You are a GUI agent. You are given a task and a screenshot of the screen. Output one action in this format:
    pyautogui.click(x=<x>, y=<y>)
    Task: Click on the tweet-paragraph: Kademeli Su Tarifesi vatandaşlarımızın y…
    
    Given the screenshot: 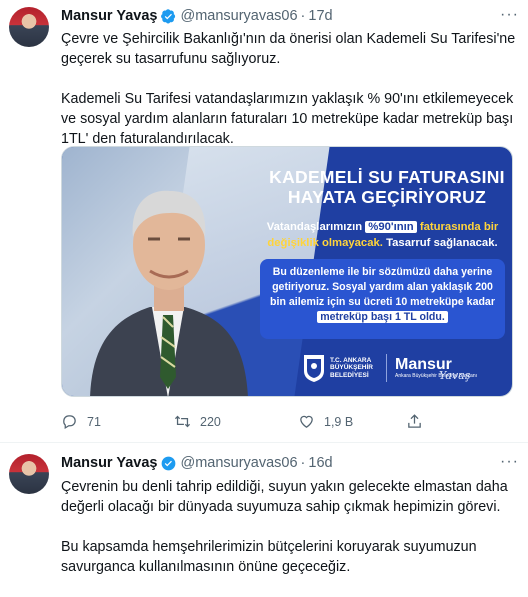 What is the action you would take?
    pyautogui.click(x=287, y=119)
    